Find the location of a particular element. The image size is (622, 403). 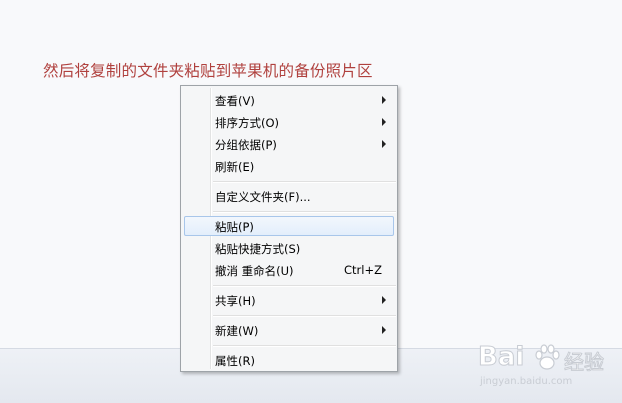

menu-item-label: 粘贴(P) is located at coordinates (234, 227).